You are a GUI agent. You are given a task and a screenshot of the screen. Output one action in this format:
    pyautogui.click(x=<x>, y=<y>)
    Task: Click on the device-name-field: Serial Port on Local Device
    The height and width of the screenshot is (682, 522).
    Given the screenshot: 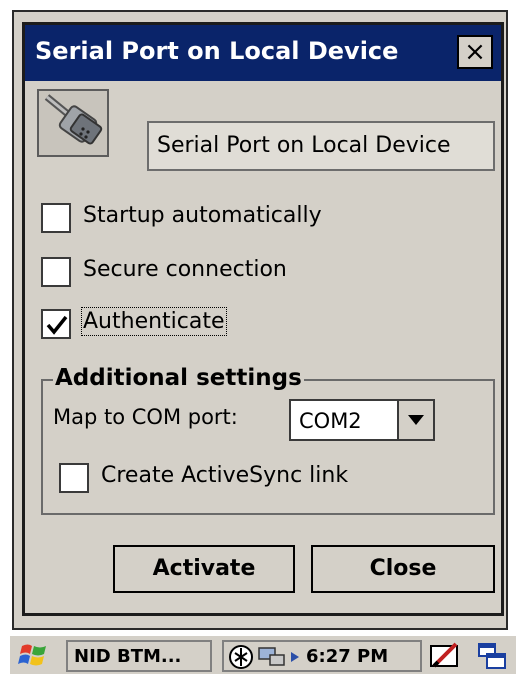 What is the action you would take?
    pyautogui.click(x=321, y=146)
    